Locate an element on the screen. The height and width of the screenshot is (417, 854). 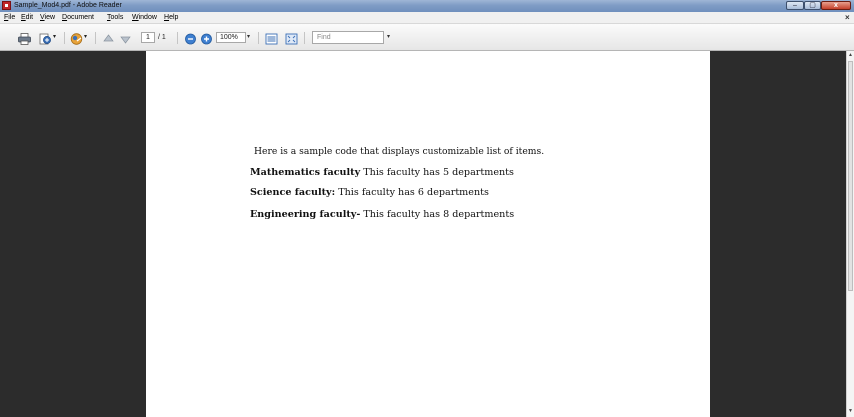
menu-label: ile is located at coordinates (12, 17).